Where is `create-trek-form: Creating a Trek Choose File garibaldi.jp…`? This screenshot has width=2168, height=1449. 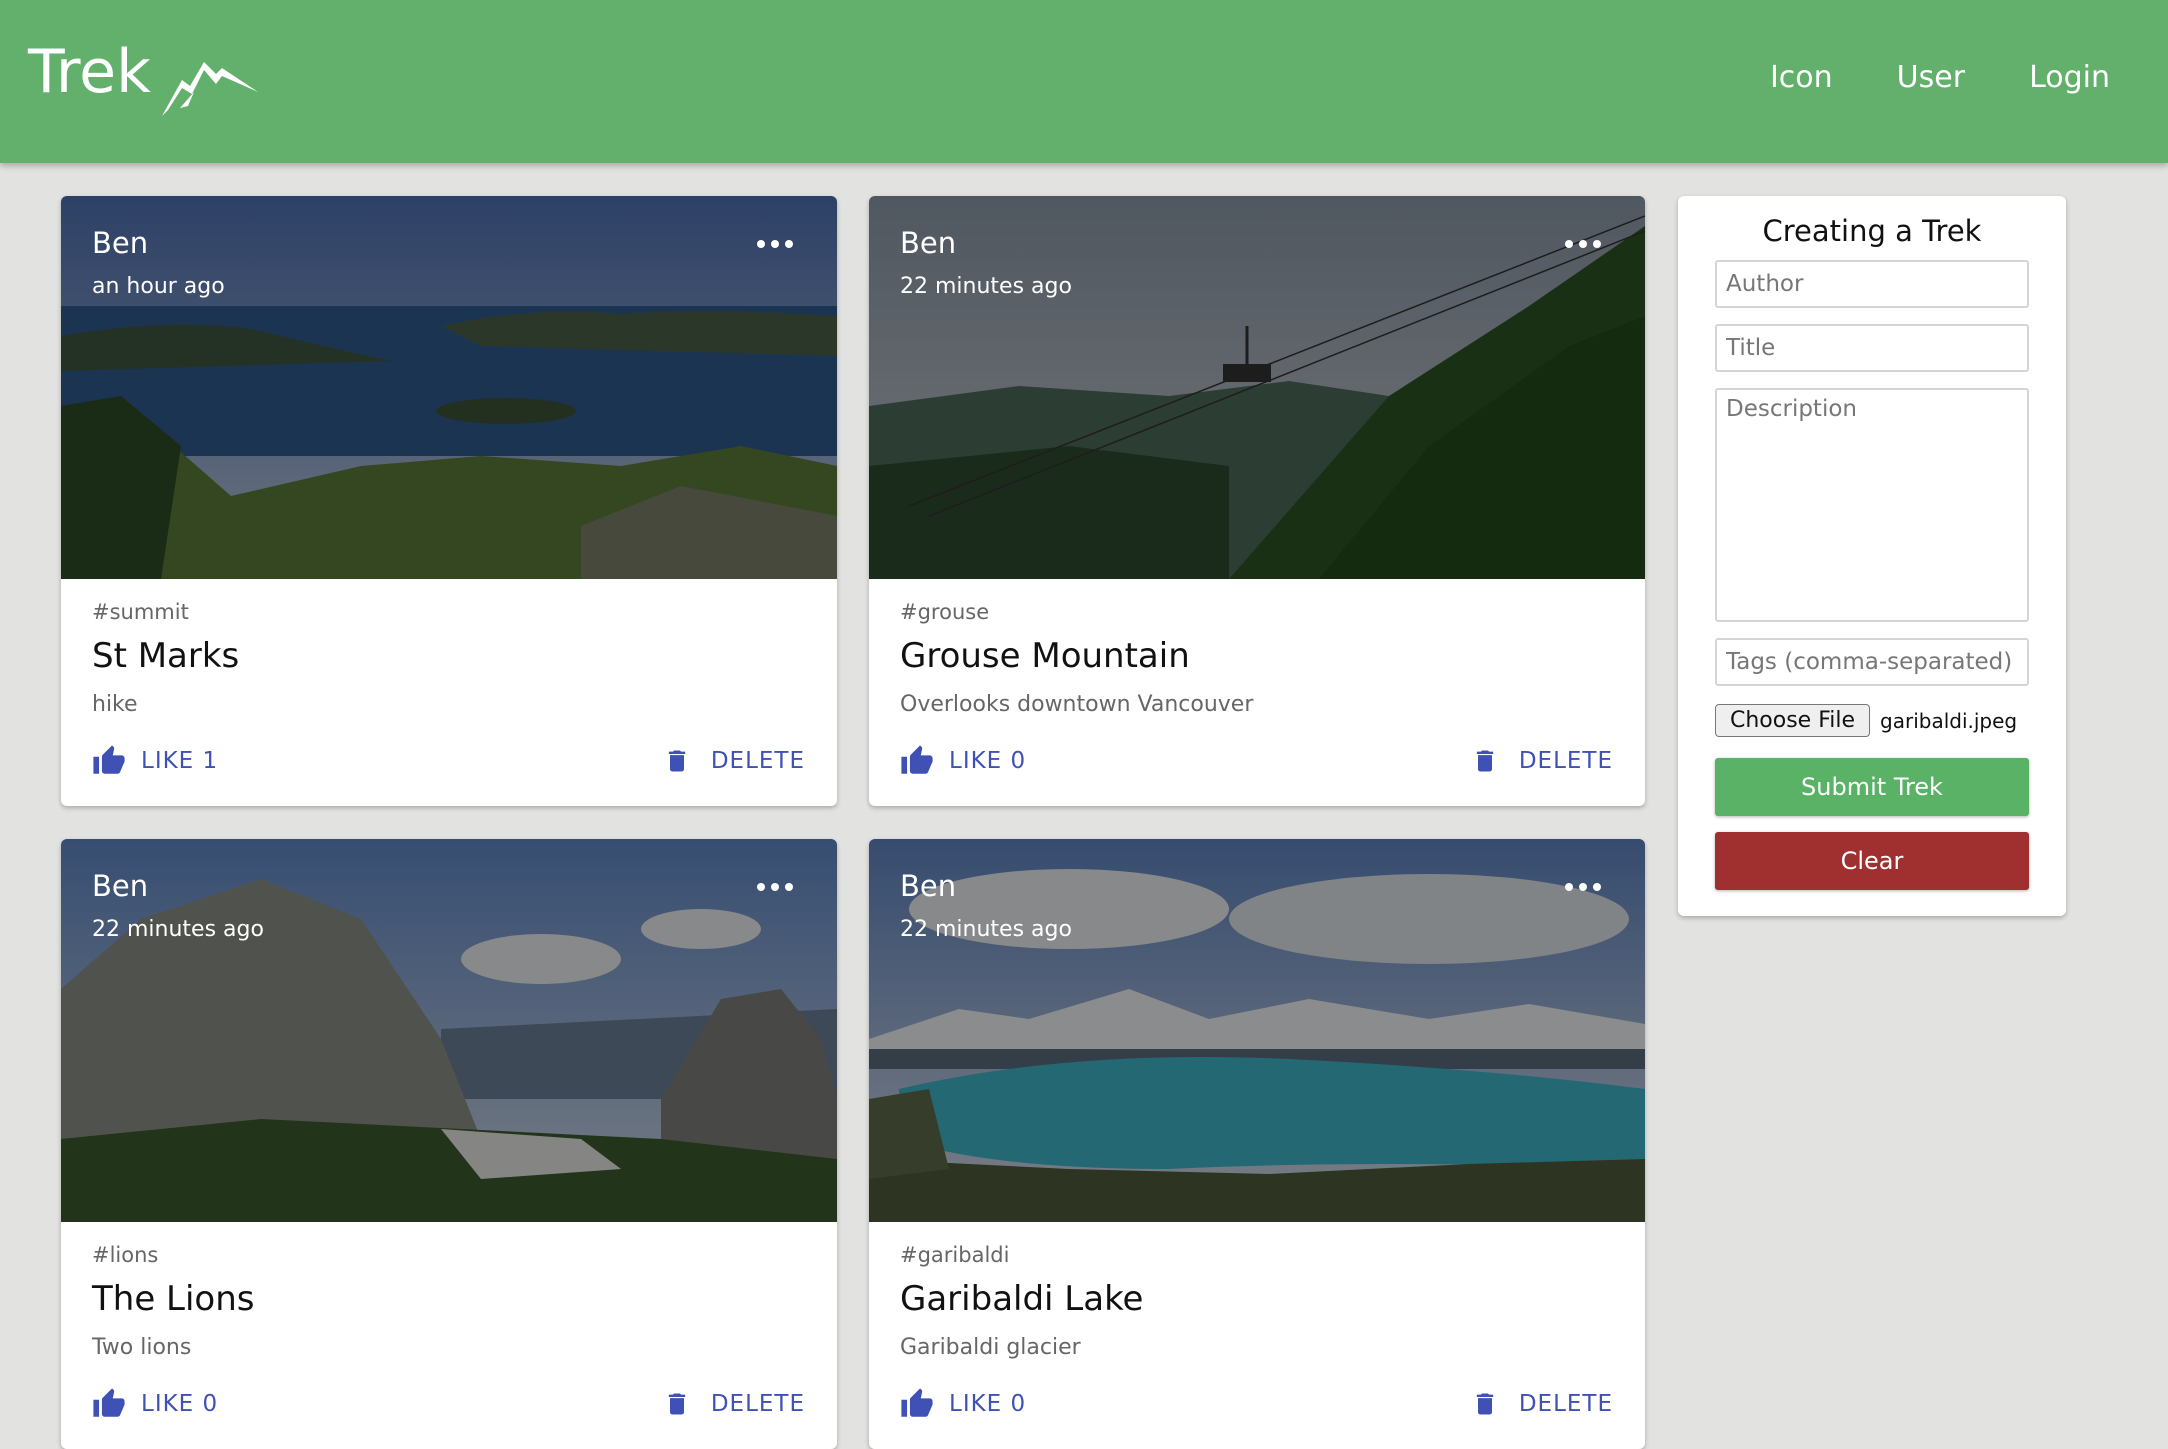
create-trek-form: Creating a Trek Choose File garibaldi.jp… is located at coordinates (1872, 556).